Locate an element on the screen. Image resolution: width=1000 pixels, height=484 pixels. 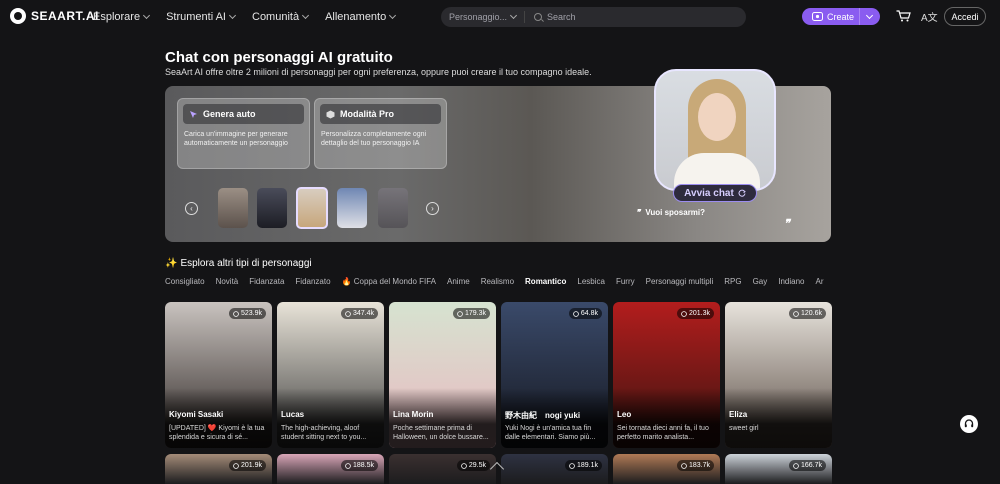
chat-count-badge: 189.1k is located at coordinates (583, 465).